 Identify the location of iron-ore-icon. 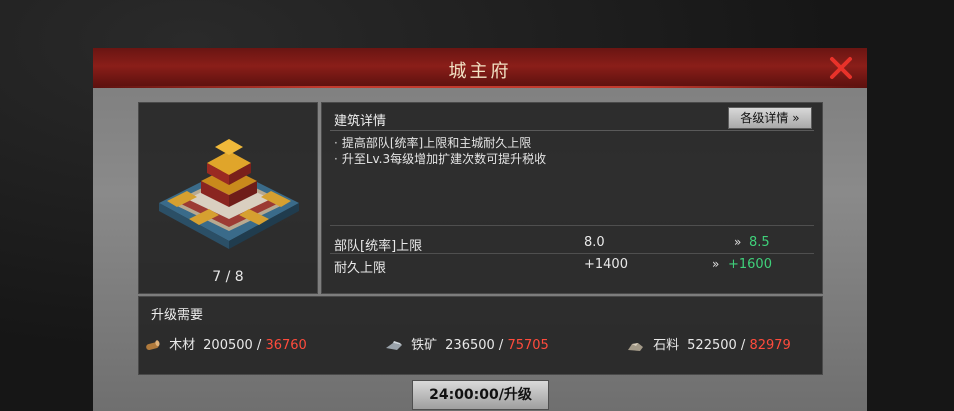
(394, 345).